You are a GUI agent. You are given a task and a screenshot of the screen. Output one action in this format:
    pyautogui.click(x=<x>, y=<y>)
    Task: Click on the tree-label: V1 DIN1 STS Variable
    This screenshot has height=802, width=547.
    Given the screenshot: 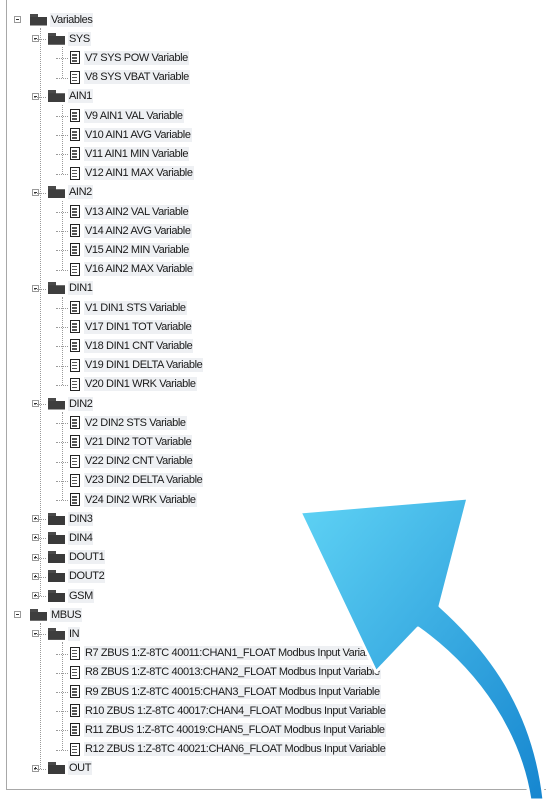 What is the action you would take?
    pyautogui.click(x=135, y=307)
    